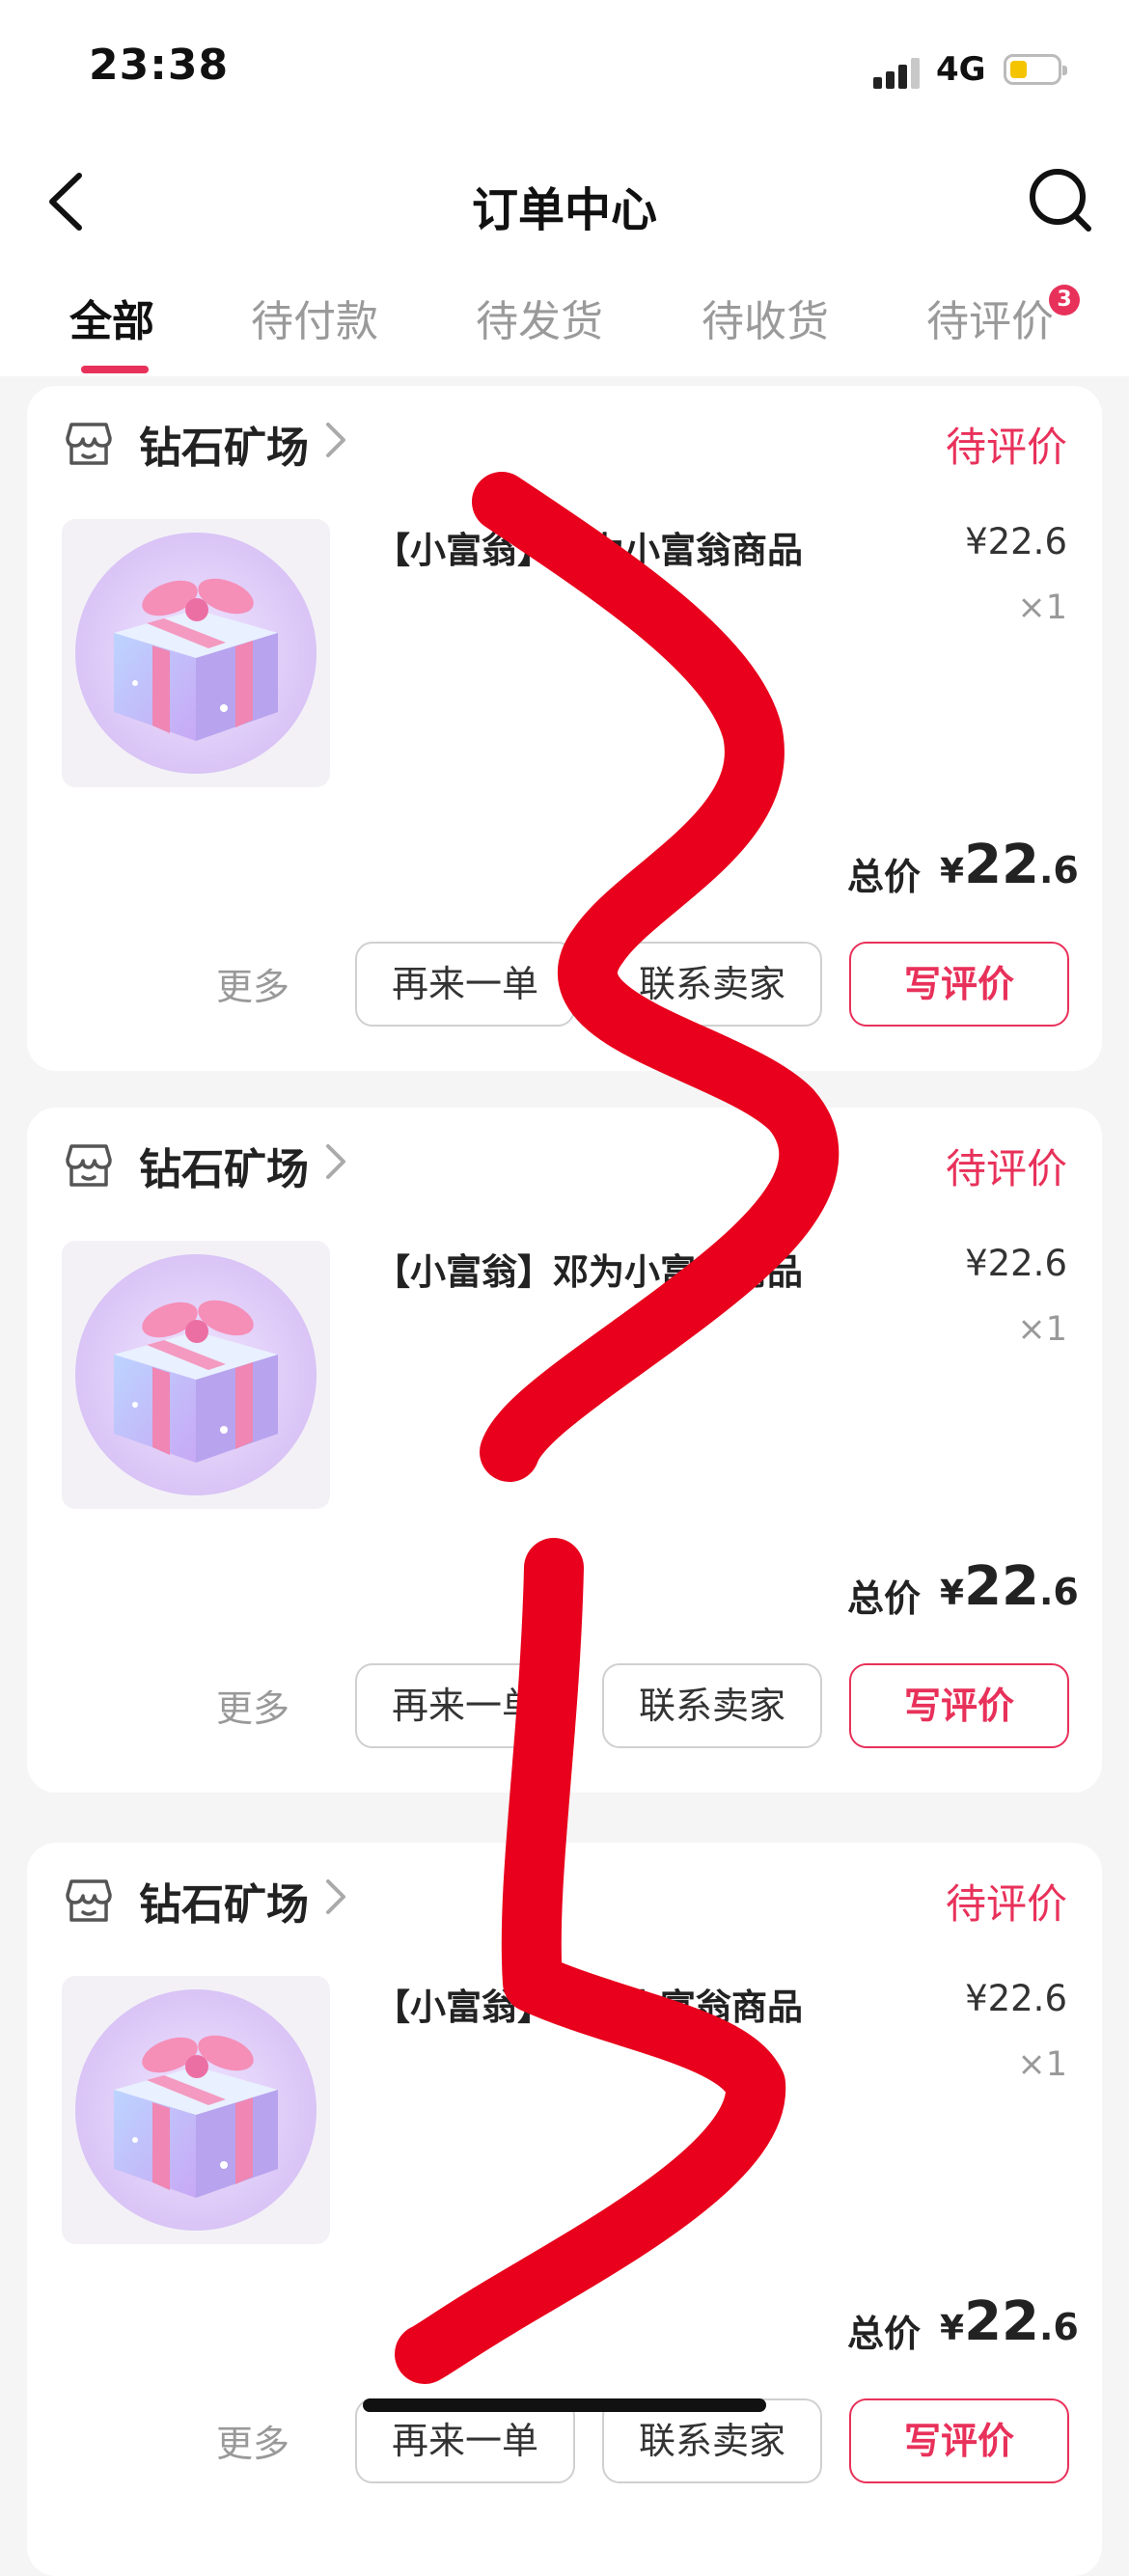  What do you see at coordinates (112, 317) in the screenshot?
I see `tab-all: 全部` at bounding box center [112, 317].